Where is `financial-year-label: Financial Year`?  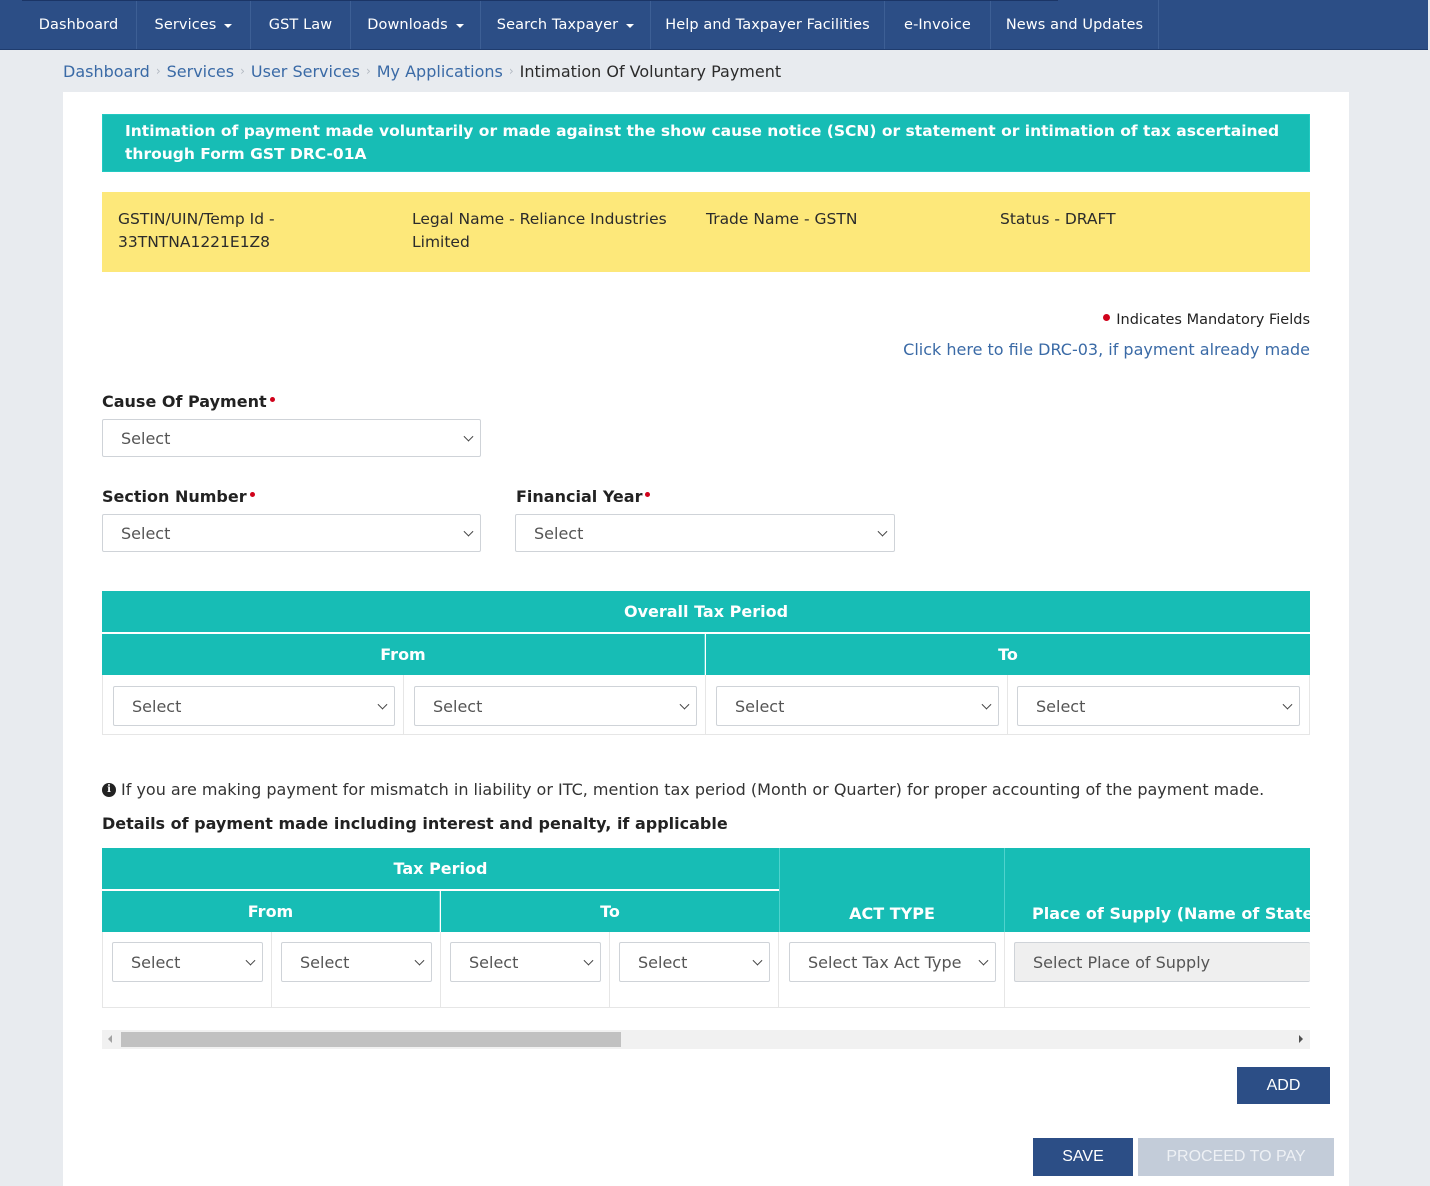 financial-year-label: Financial Year is located at coordinates (583, 496).